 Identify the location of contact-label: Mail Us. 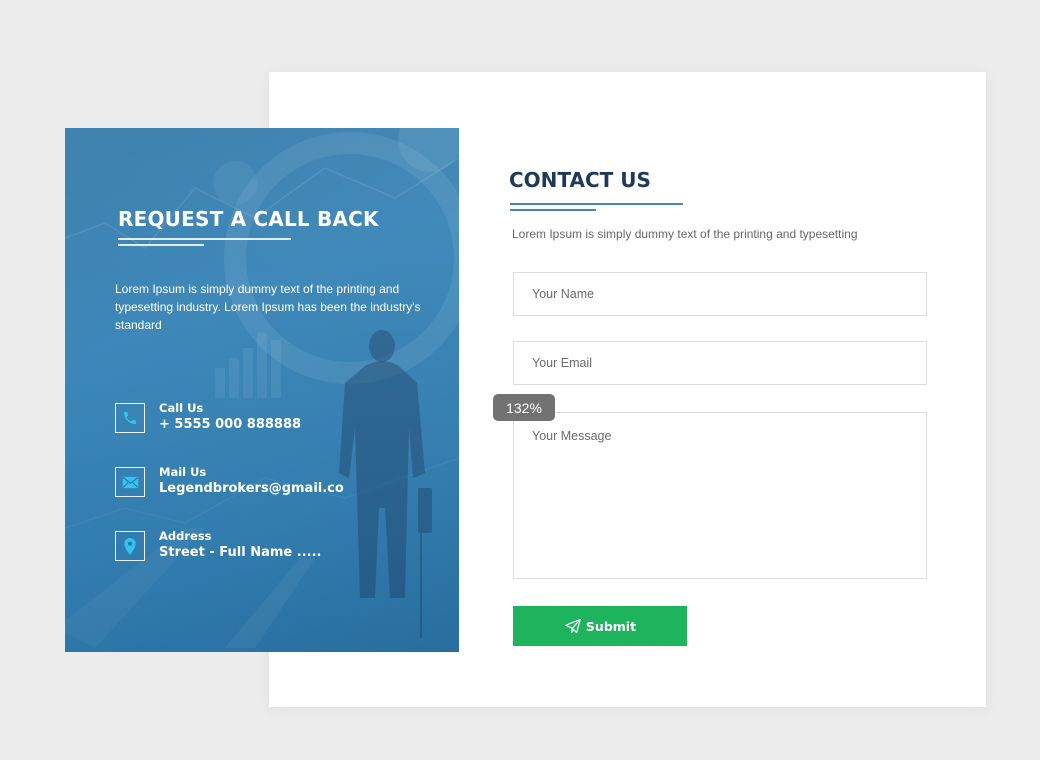
(183, 472).